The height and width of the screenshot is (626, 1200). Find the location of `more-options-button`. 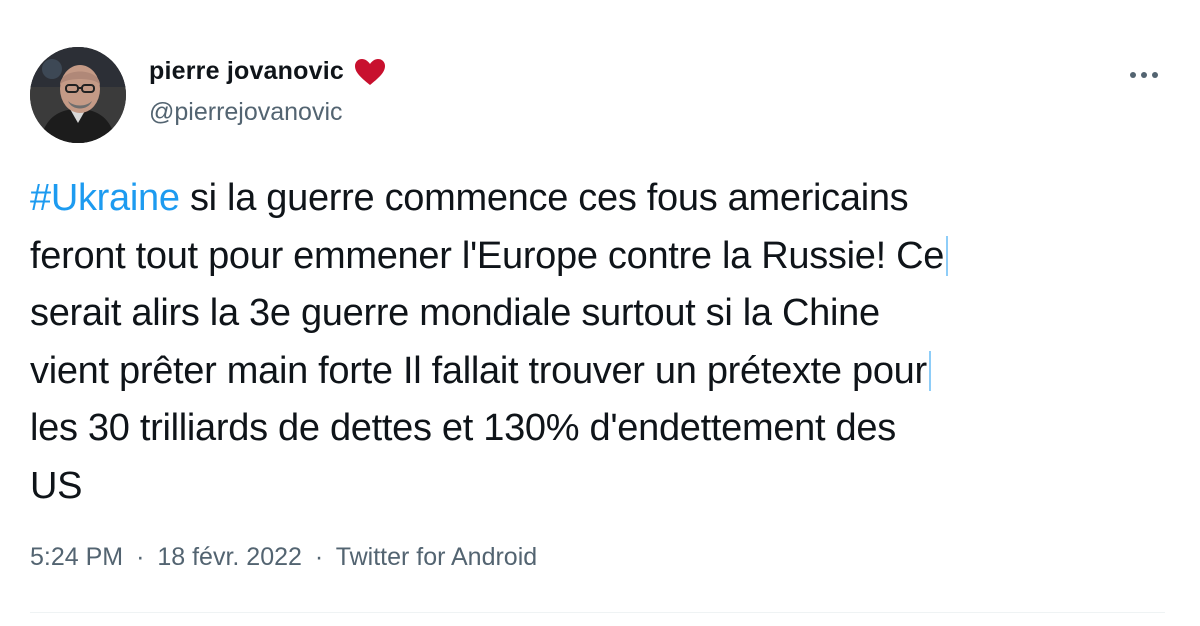

more-options-button is located at coordinates (1144, 75).